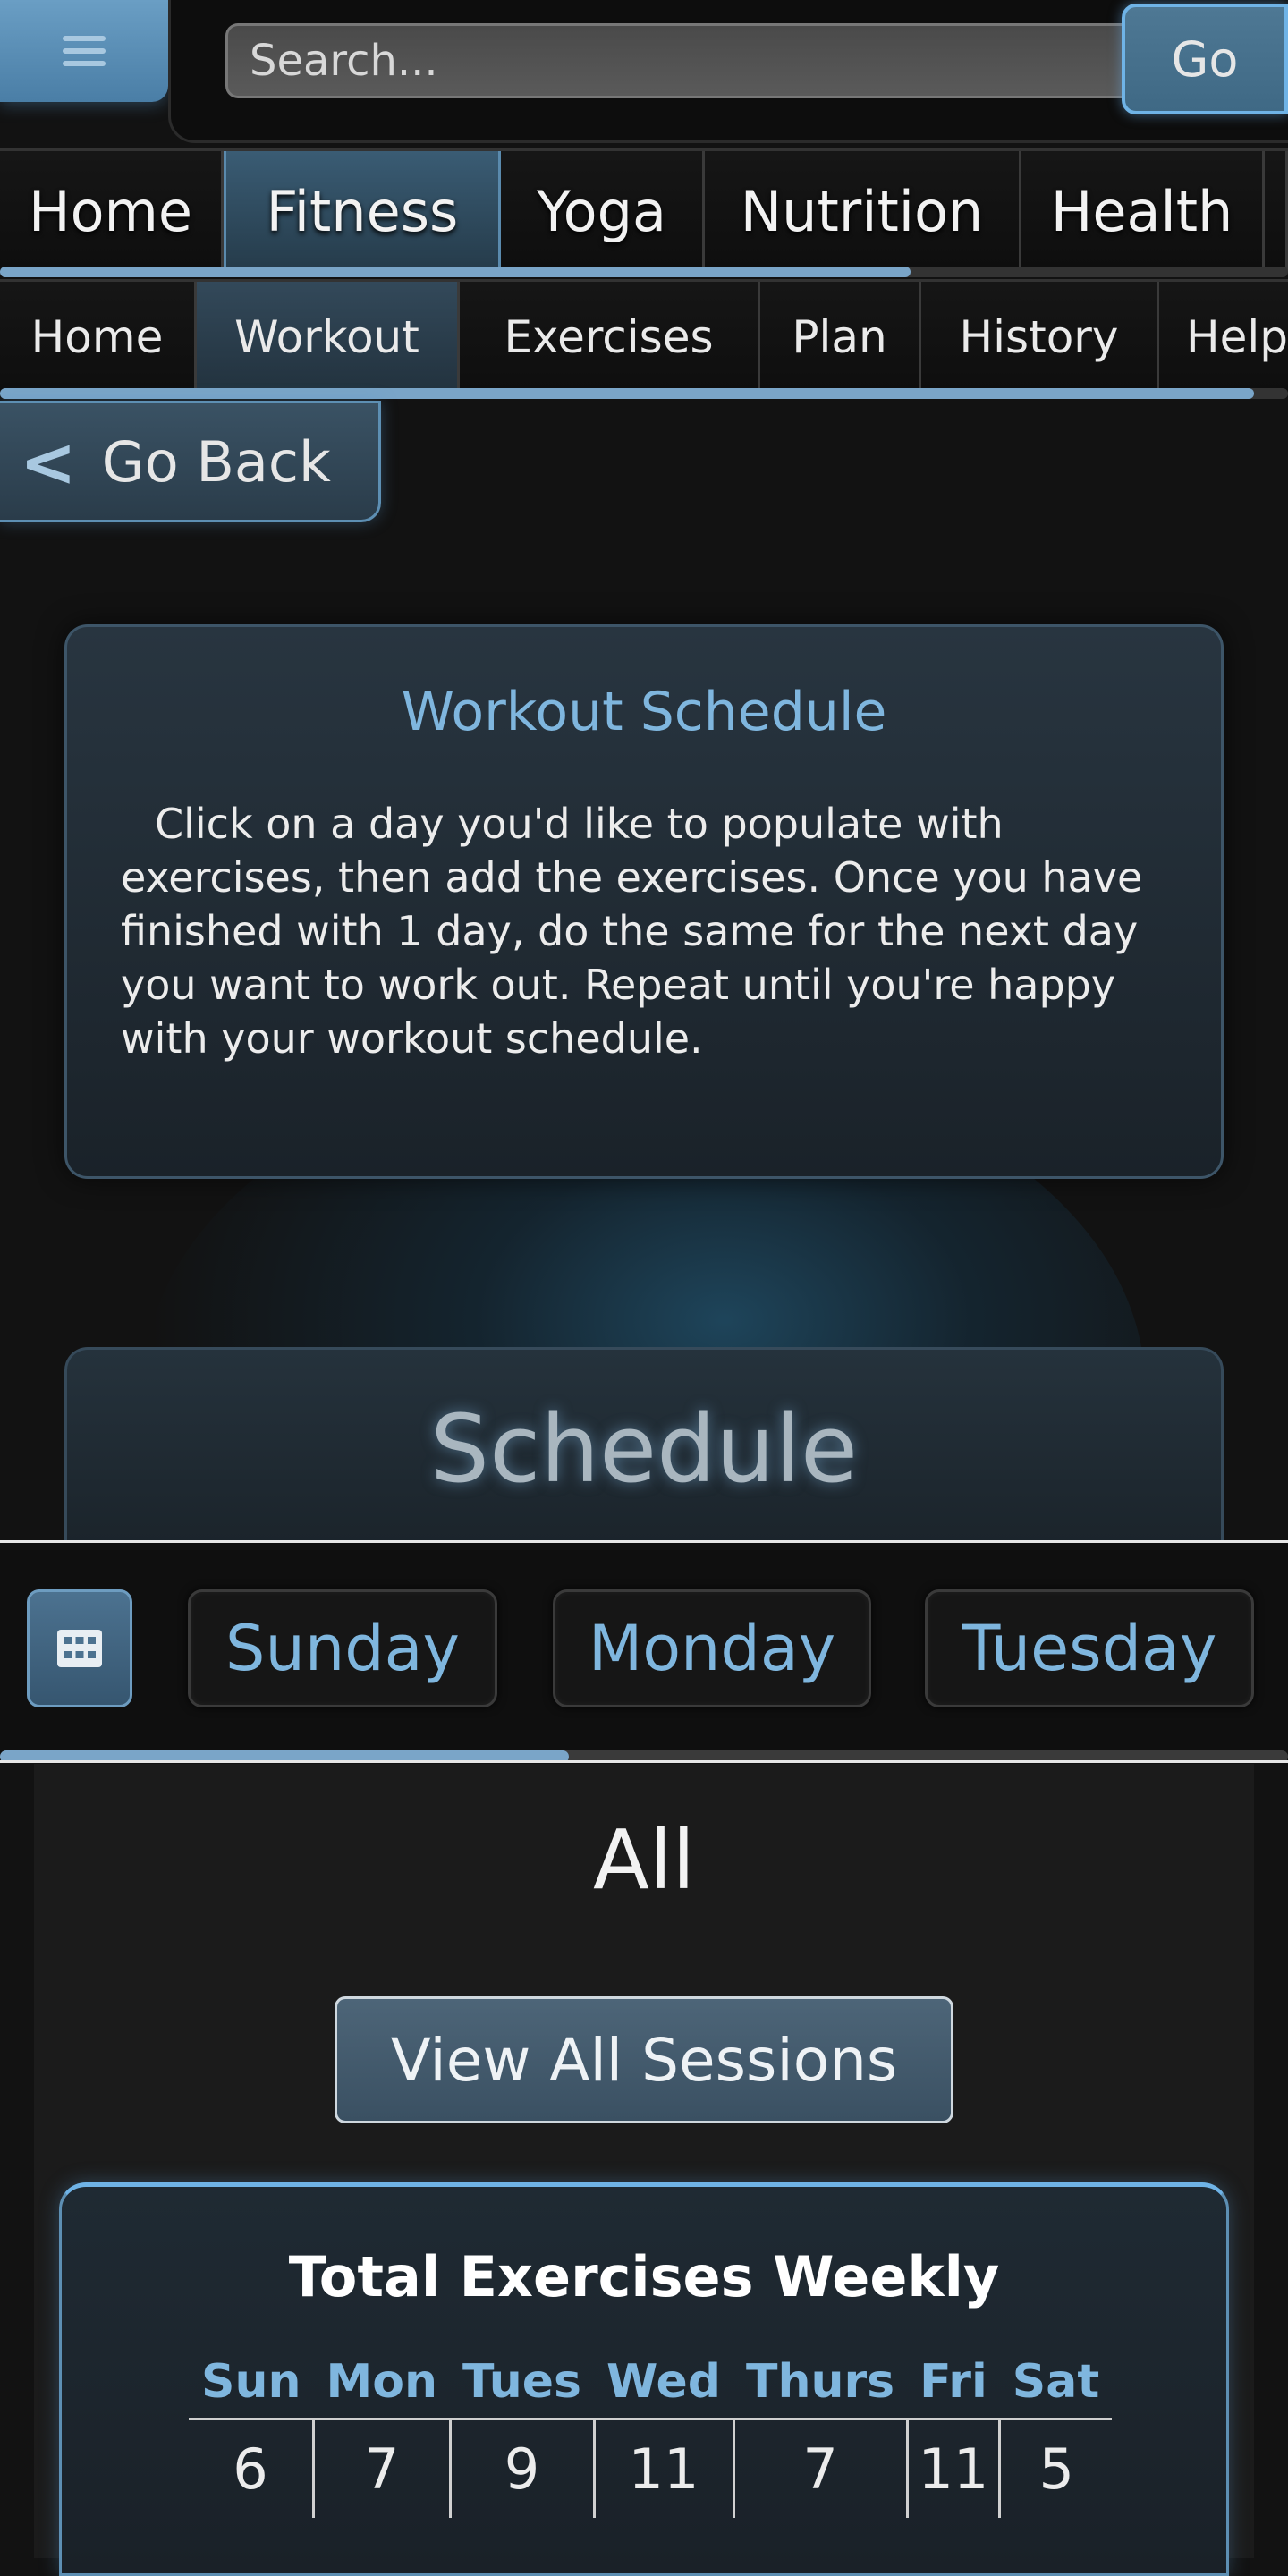 The width and height of the screenshot is (1288, 2576). I want to click on menu-button, so click(84, 51).